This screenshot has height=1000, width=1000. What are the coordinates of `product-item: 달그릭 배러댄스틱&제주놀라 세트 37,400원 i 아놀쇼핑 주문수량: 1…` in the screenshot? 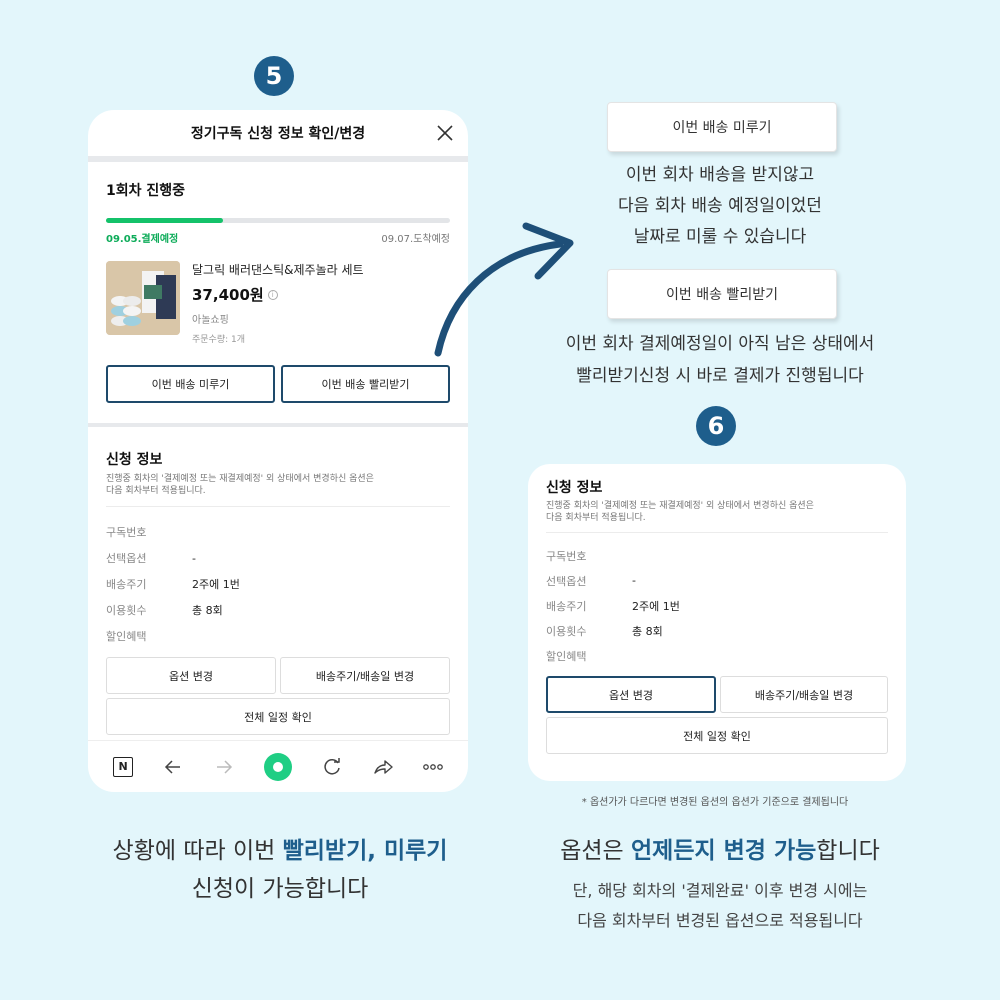 It's located at (278, 303).